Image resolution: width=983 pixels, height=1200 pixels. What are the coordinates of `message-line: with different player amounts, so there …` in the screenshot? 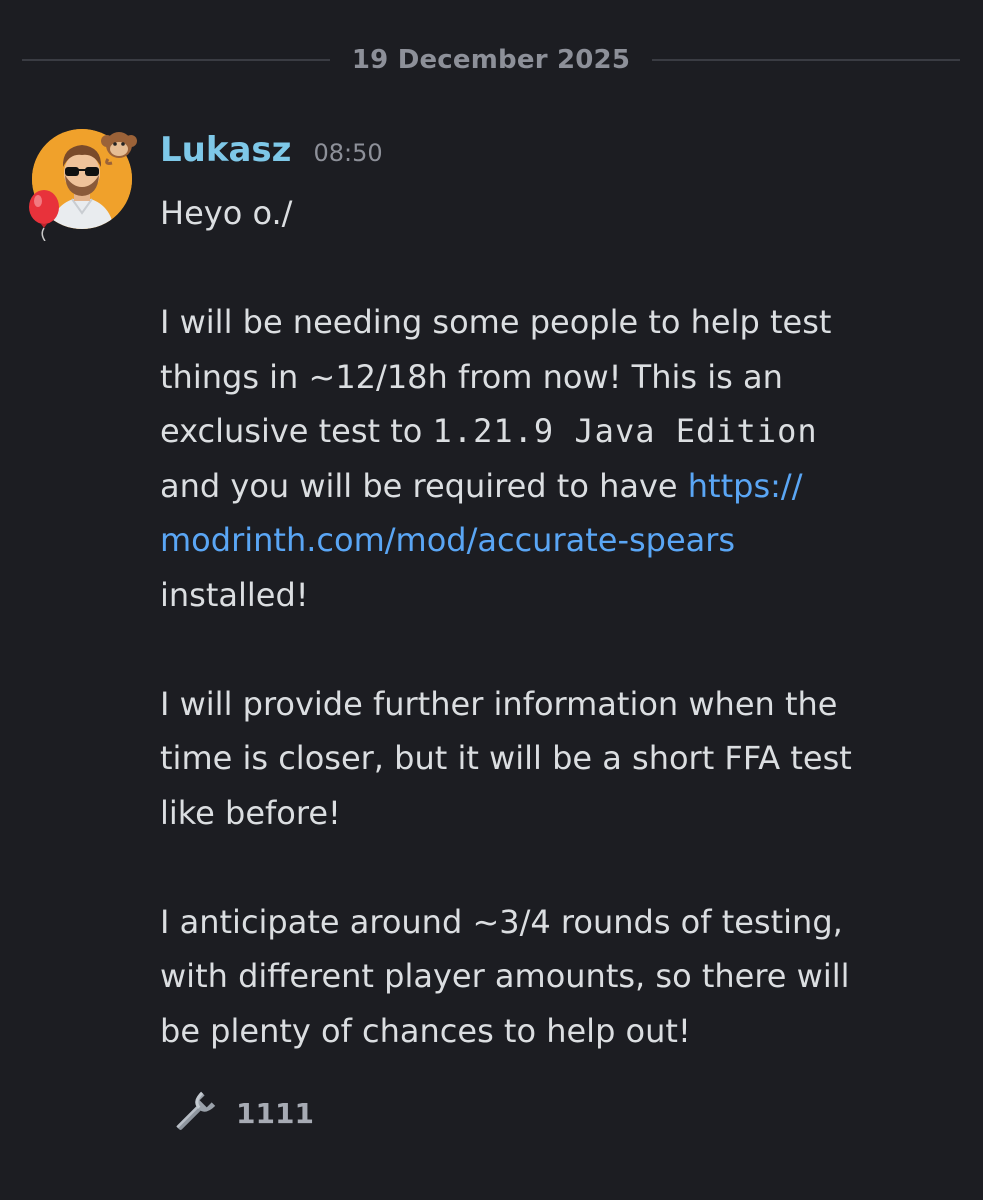 It's located at (505, 976).